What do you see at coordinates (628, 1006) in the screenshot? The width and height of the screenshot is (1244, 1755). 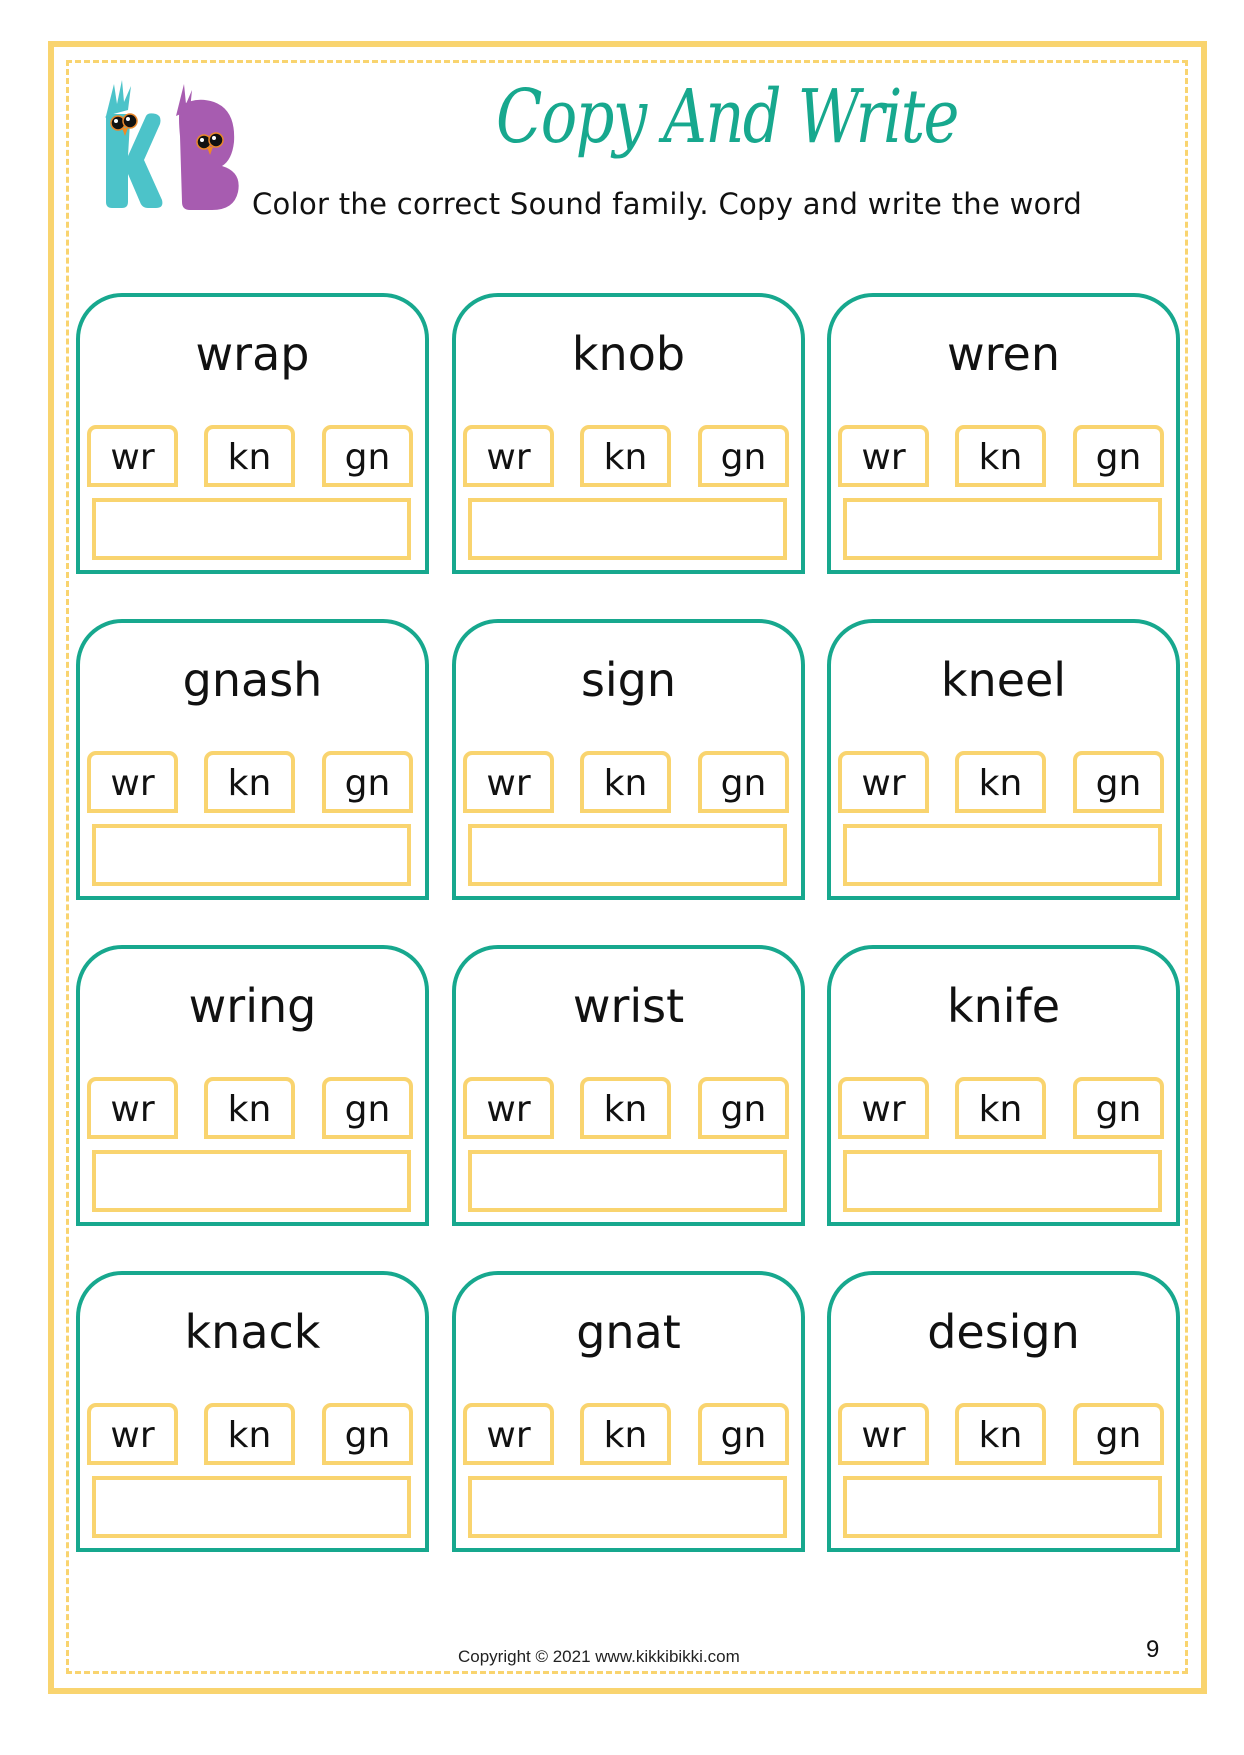 I see `card-word: wrist` at bounding box center [628, 1006].